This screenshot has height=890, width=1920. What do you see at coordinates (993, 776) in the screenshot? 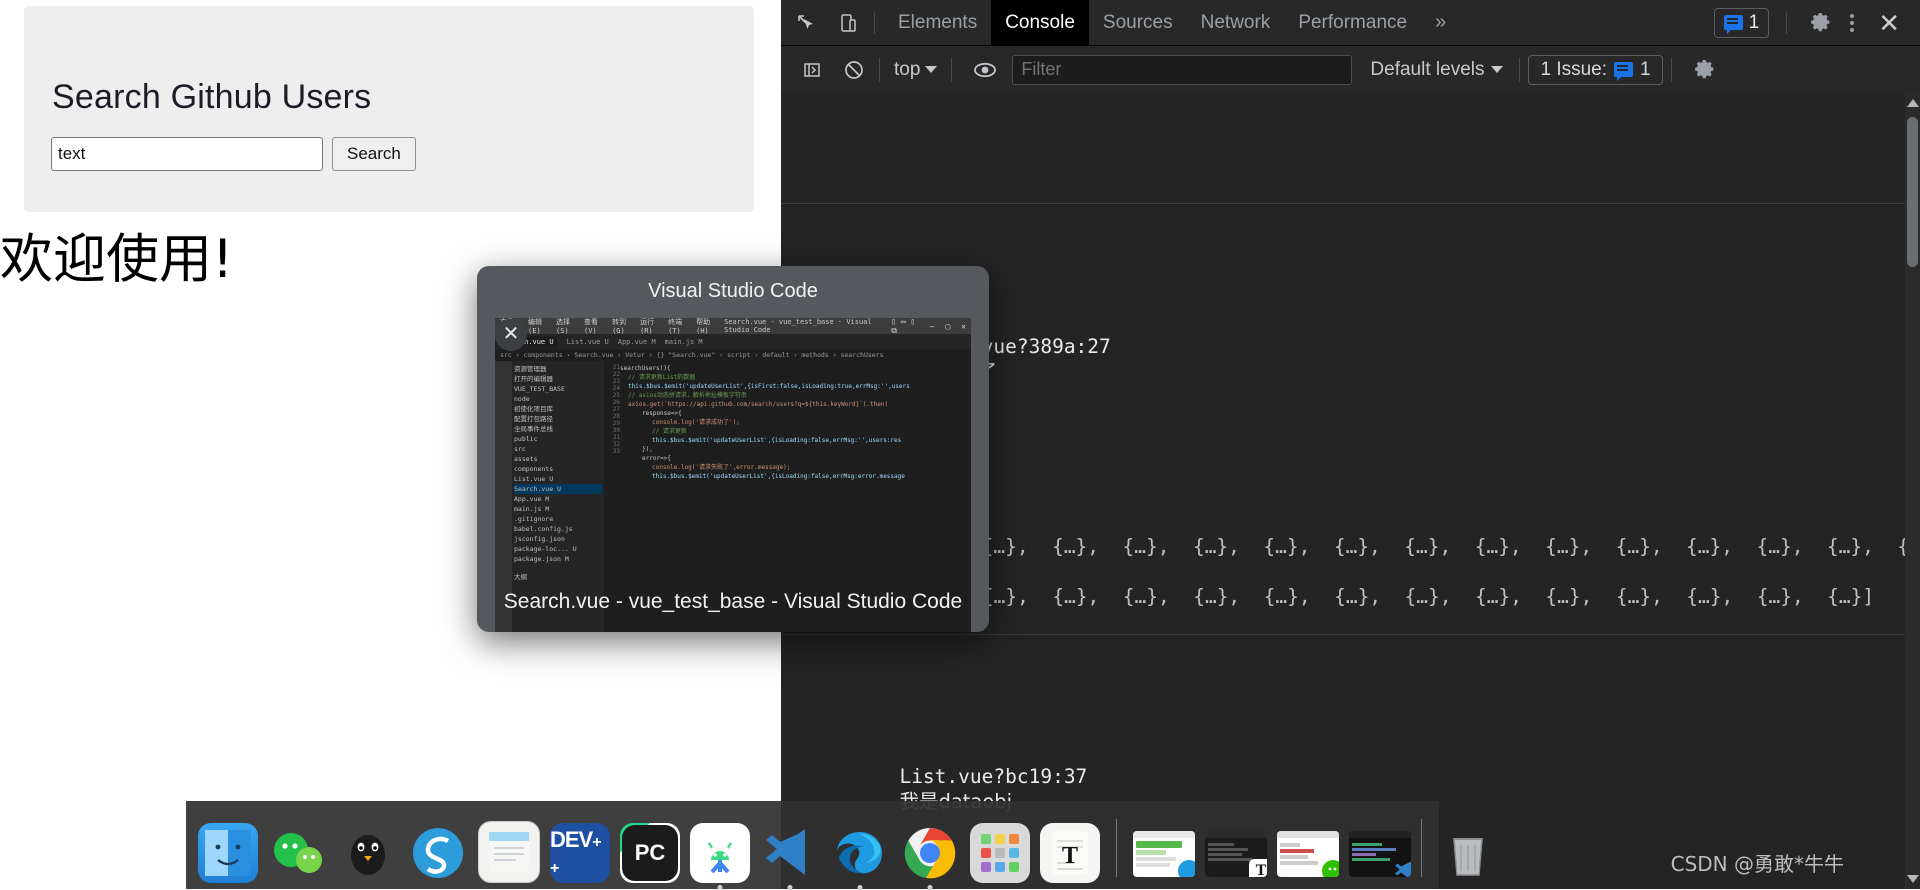
I see `console-source-link: List.vue?bc19:37` at bounding box center [993, 776].